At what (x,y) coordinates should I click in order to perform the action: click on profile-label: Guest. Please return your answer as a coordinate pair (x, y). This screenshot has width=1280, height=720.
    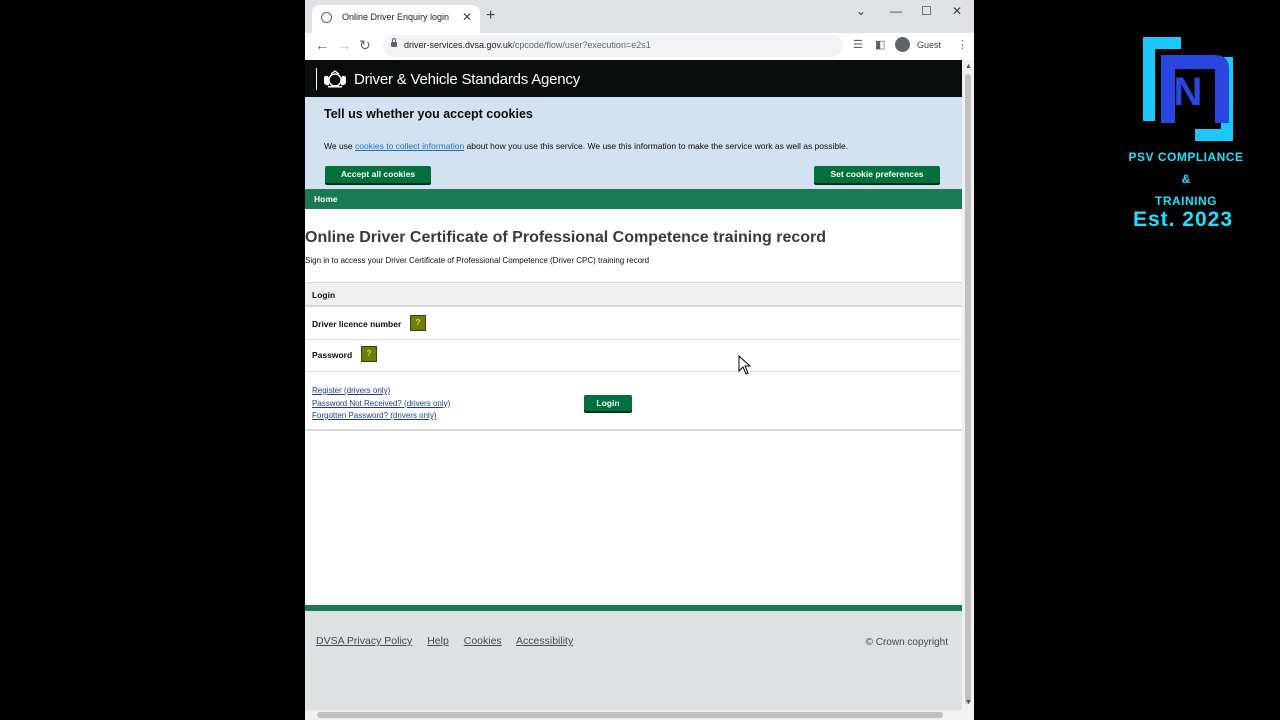
    Looking at the image, I should click on (929, 45).